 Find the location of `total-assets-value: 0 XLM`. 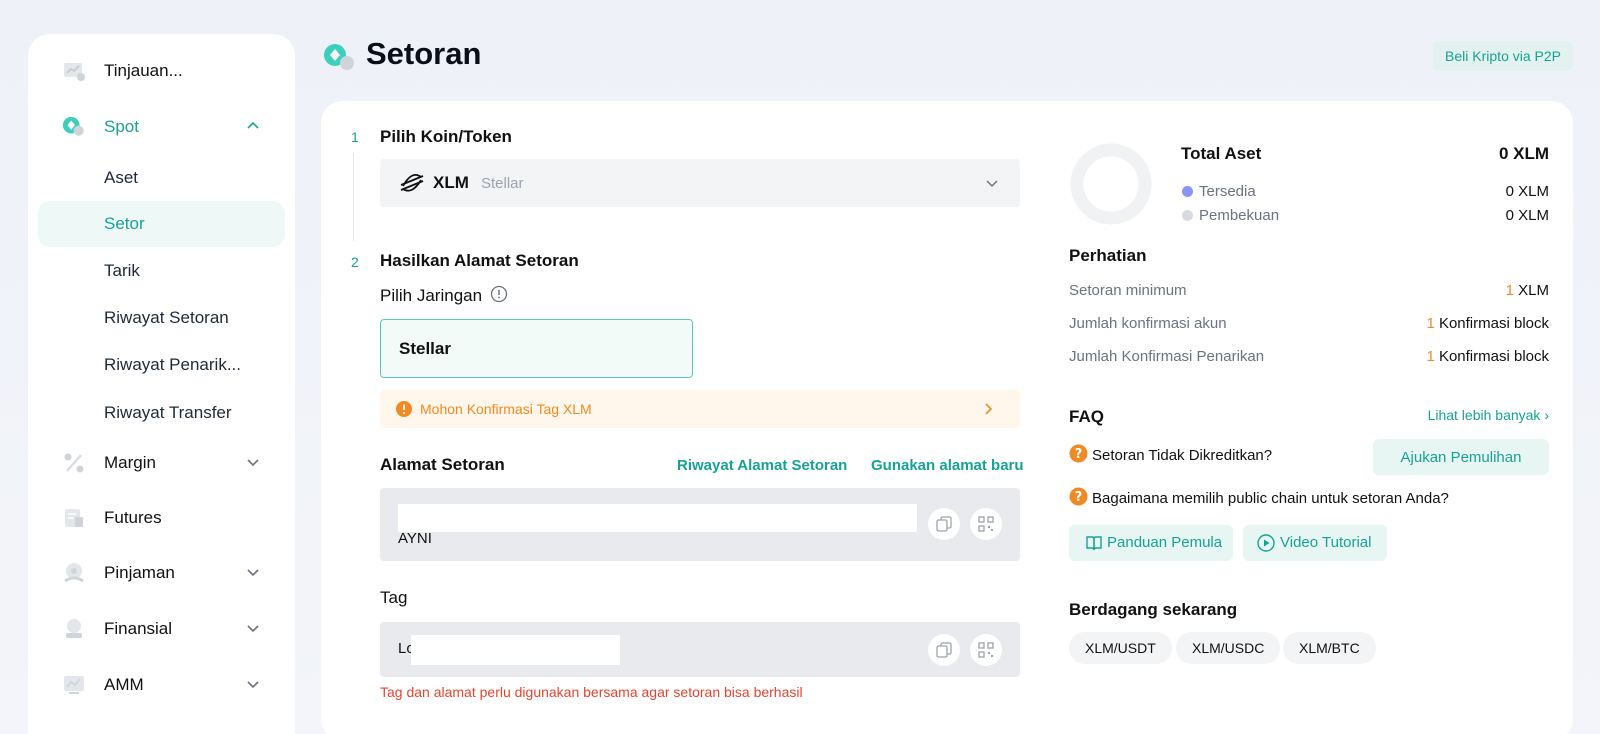

total-assets-value: 0 XLM is located at coordinates (1523, 153).